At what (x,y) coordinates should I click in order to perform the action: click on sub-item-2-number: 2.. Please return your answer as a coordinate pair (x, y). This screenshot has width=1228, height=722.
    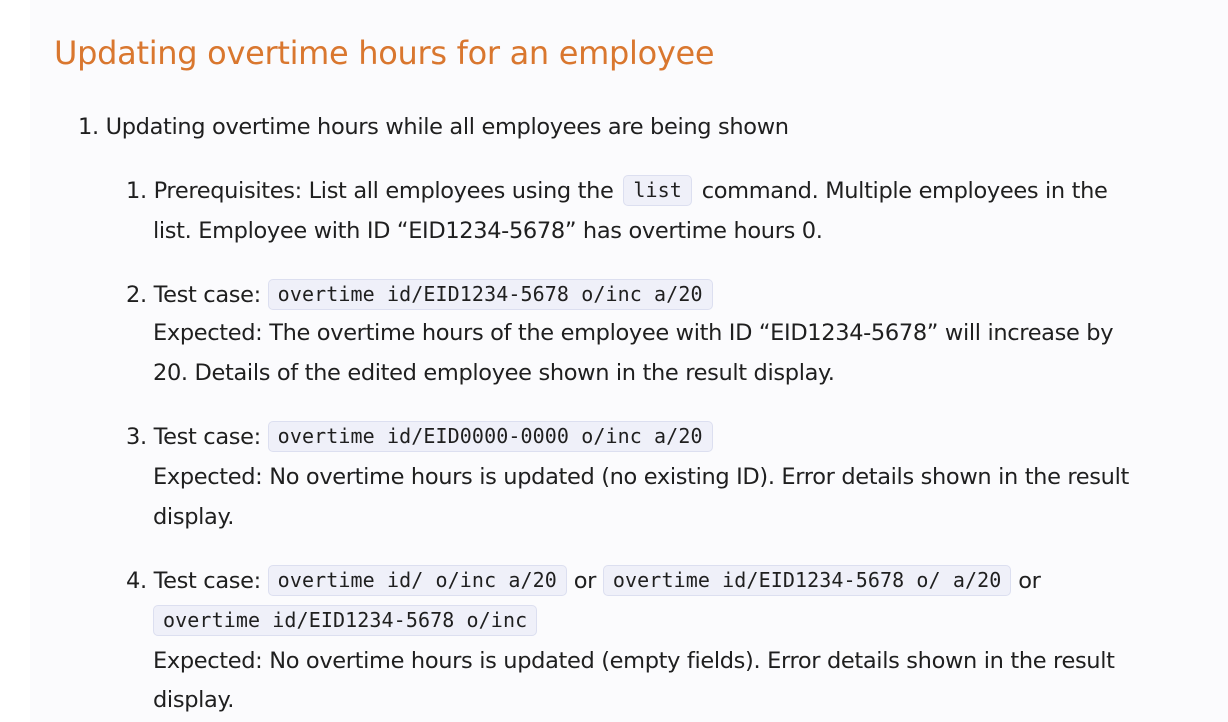
    Looking at the image, I should click on (136, 295).